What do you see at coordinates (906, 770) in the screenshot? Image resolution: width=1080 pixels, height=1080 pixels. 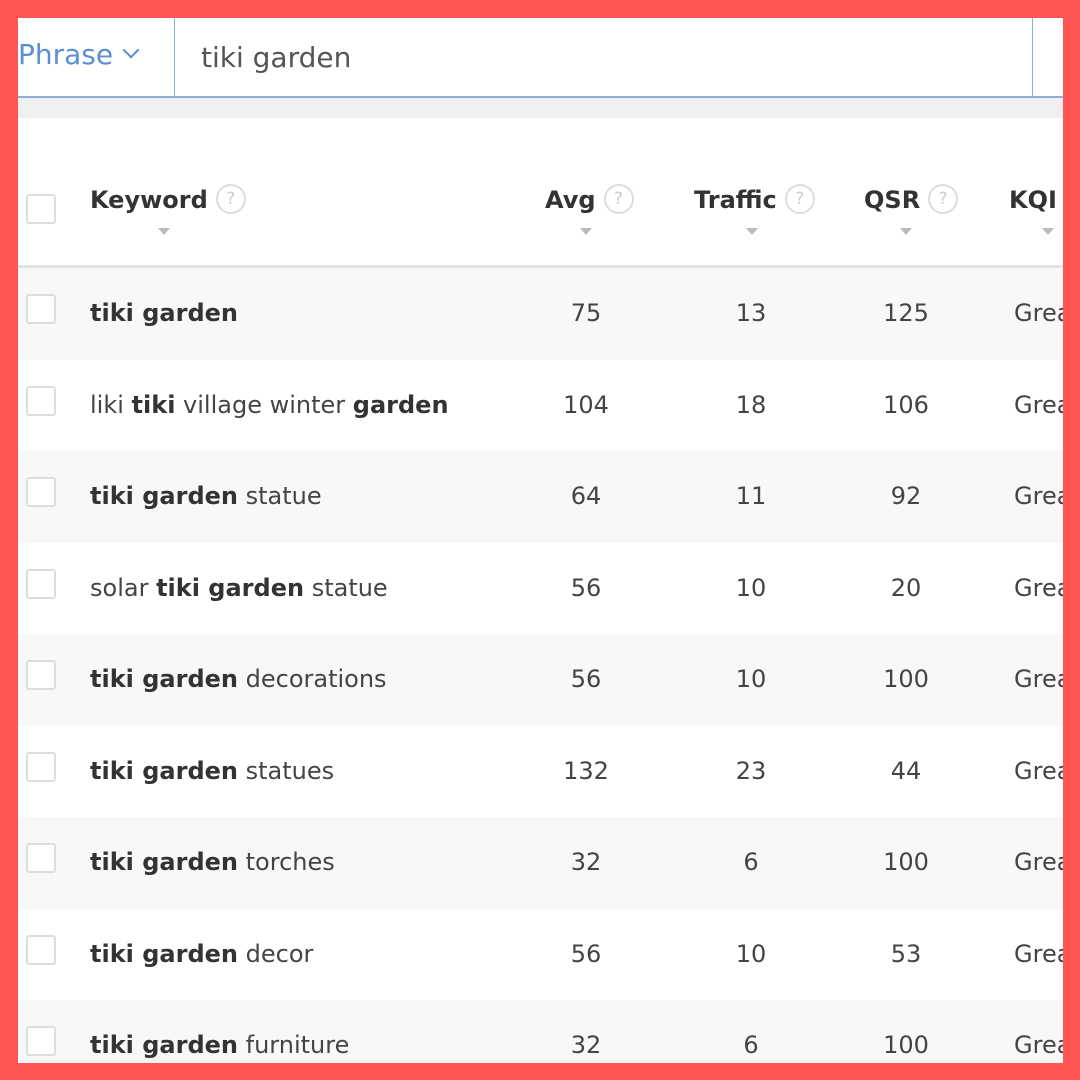 I see `qsr-cell: 44` at bounding box center [906, 770].